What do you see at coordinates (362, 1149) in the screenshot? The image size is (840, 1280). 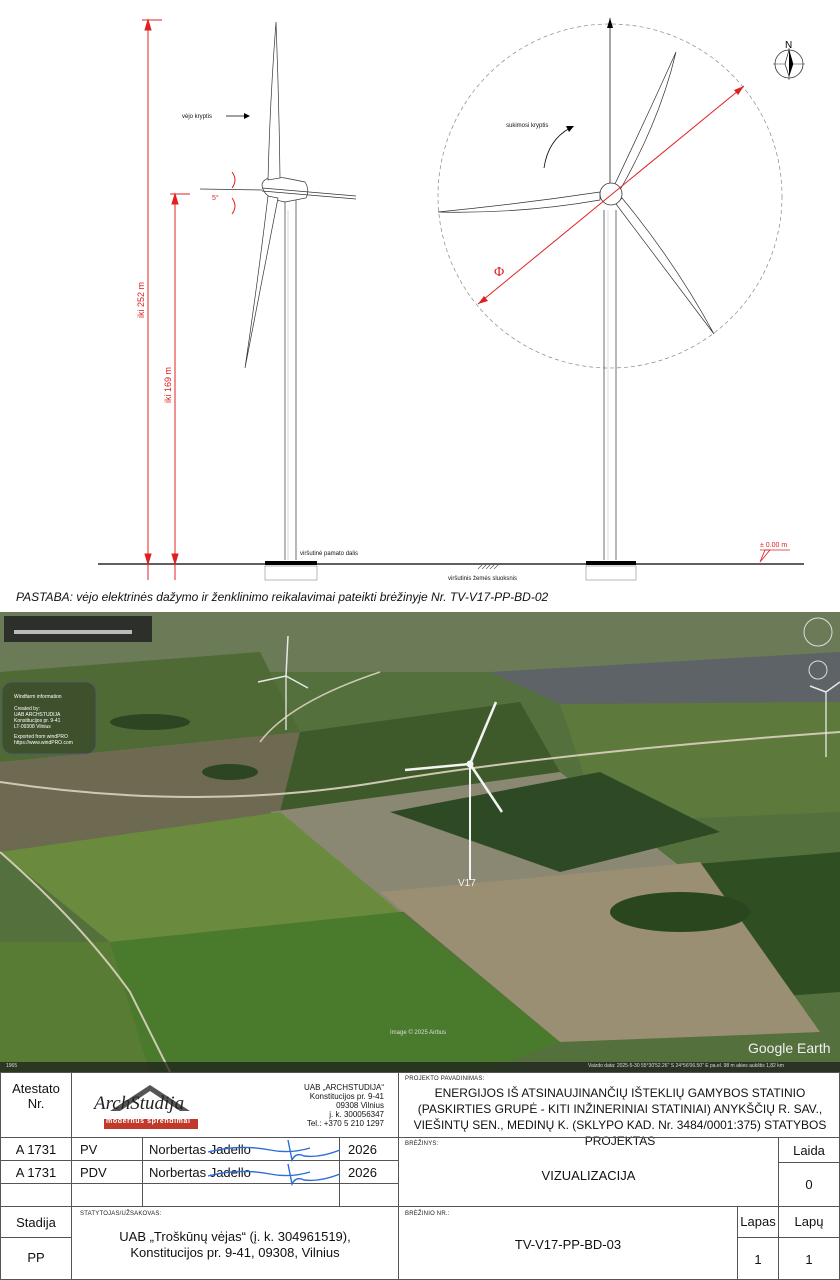 I see `row1-year: 2026` at bounding box center [362, 1149].